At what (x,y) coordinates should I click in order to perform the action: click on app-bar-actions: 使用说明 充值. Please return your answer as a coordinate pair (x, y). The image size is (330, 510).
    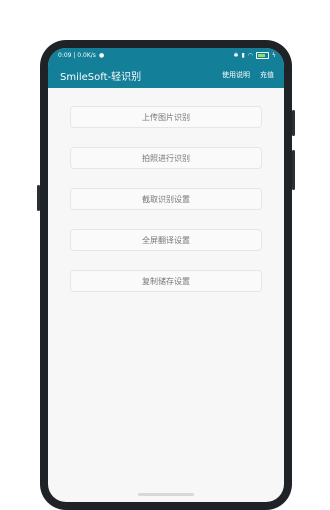
    Looking at the image, I should click on (248, 75).